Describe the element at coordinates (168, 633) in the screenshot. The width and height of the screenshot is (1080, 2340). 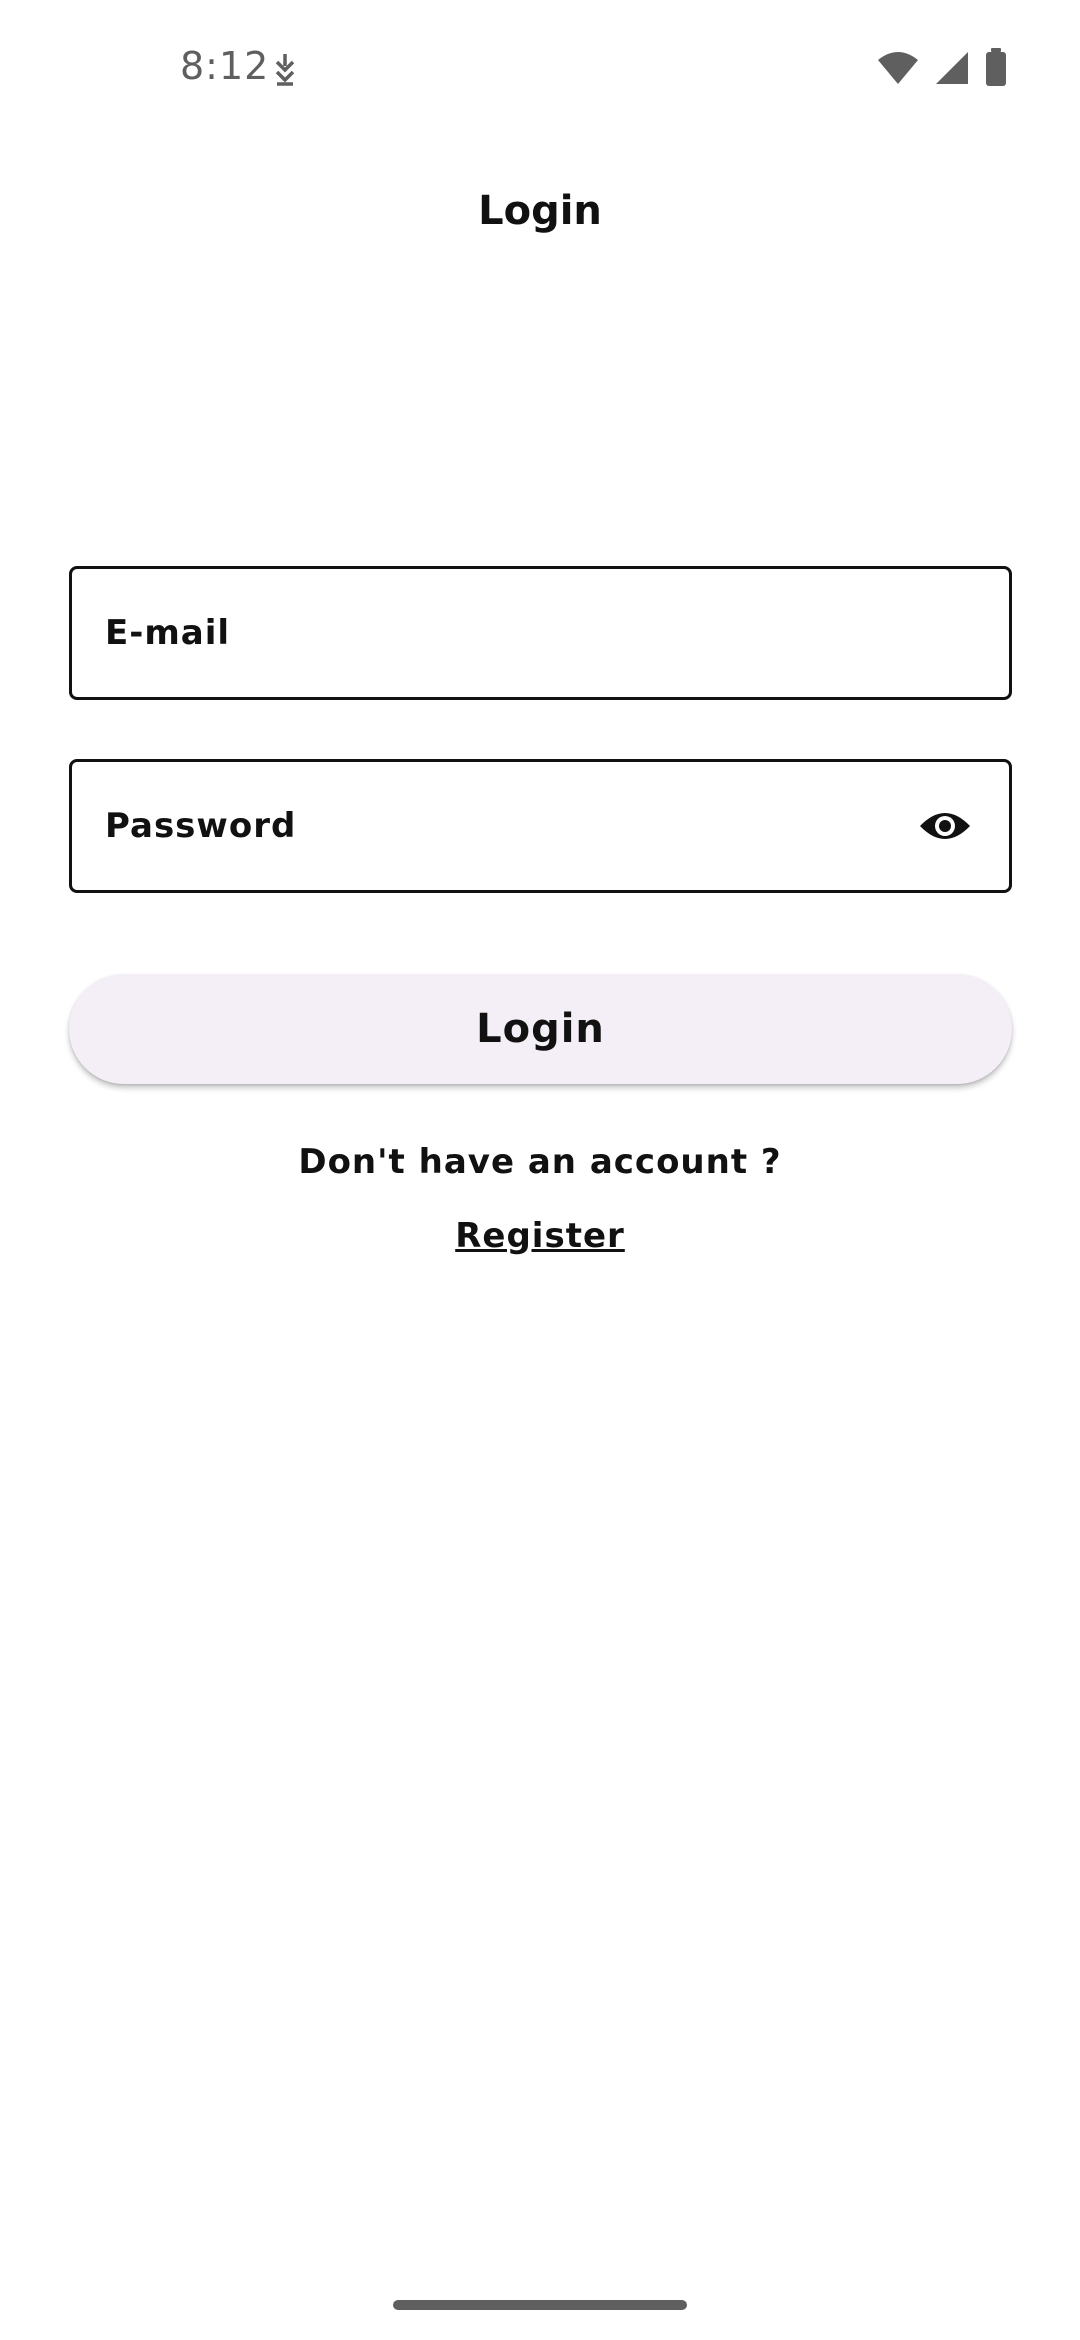
I see `email-field-label: E-mail` at that location.